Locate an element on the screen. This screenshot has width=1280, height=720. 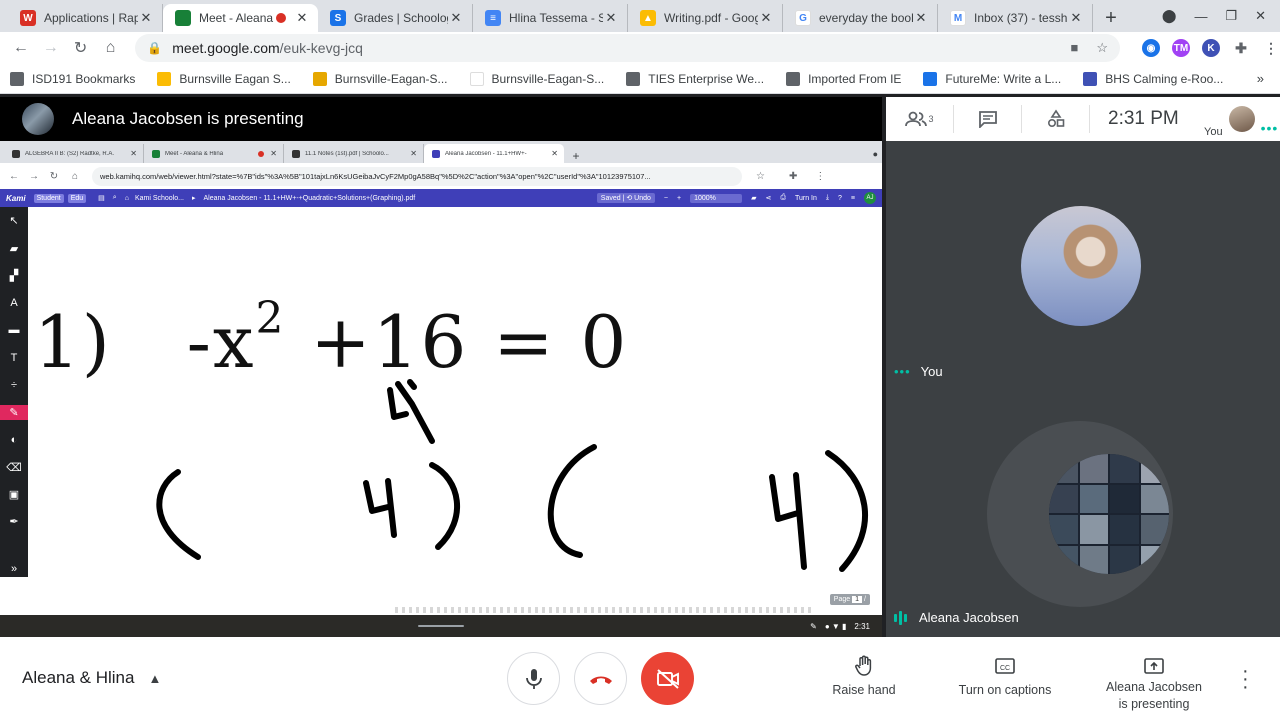
chat-button is located at coordinates (988, 119).